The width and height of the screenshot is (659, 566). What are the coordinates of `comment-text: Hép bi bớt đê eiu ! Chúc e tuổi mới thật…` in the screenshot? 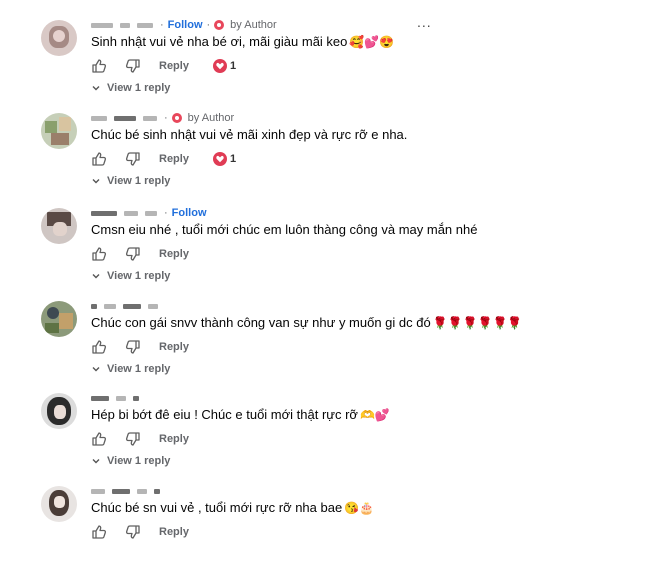 It's located at (224, 414).